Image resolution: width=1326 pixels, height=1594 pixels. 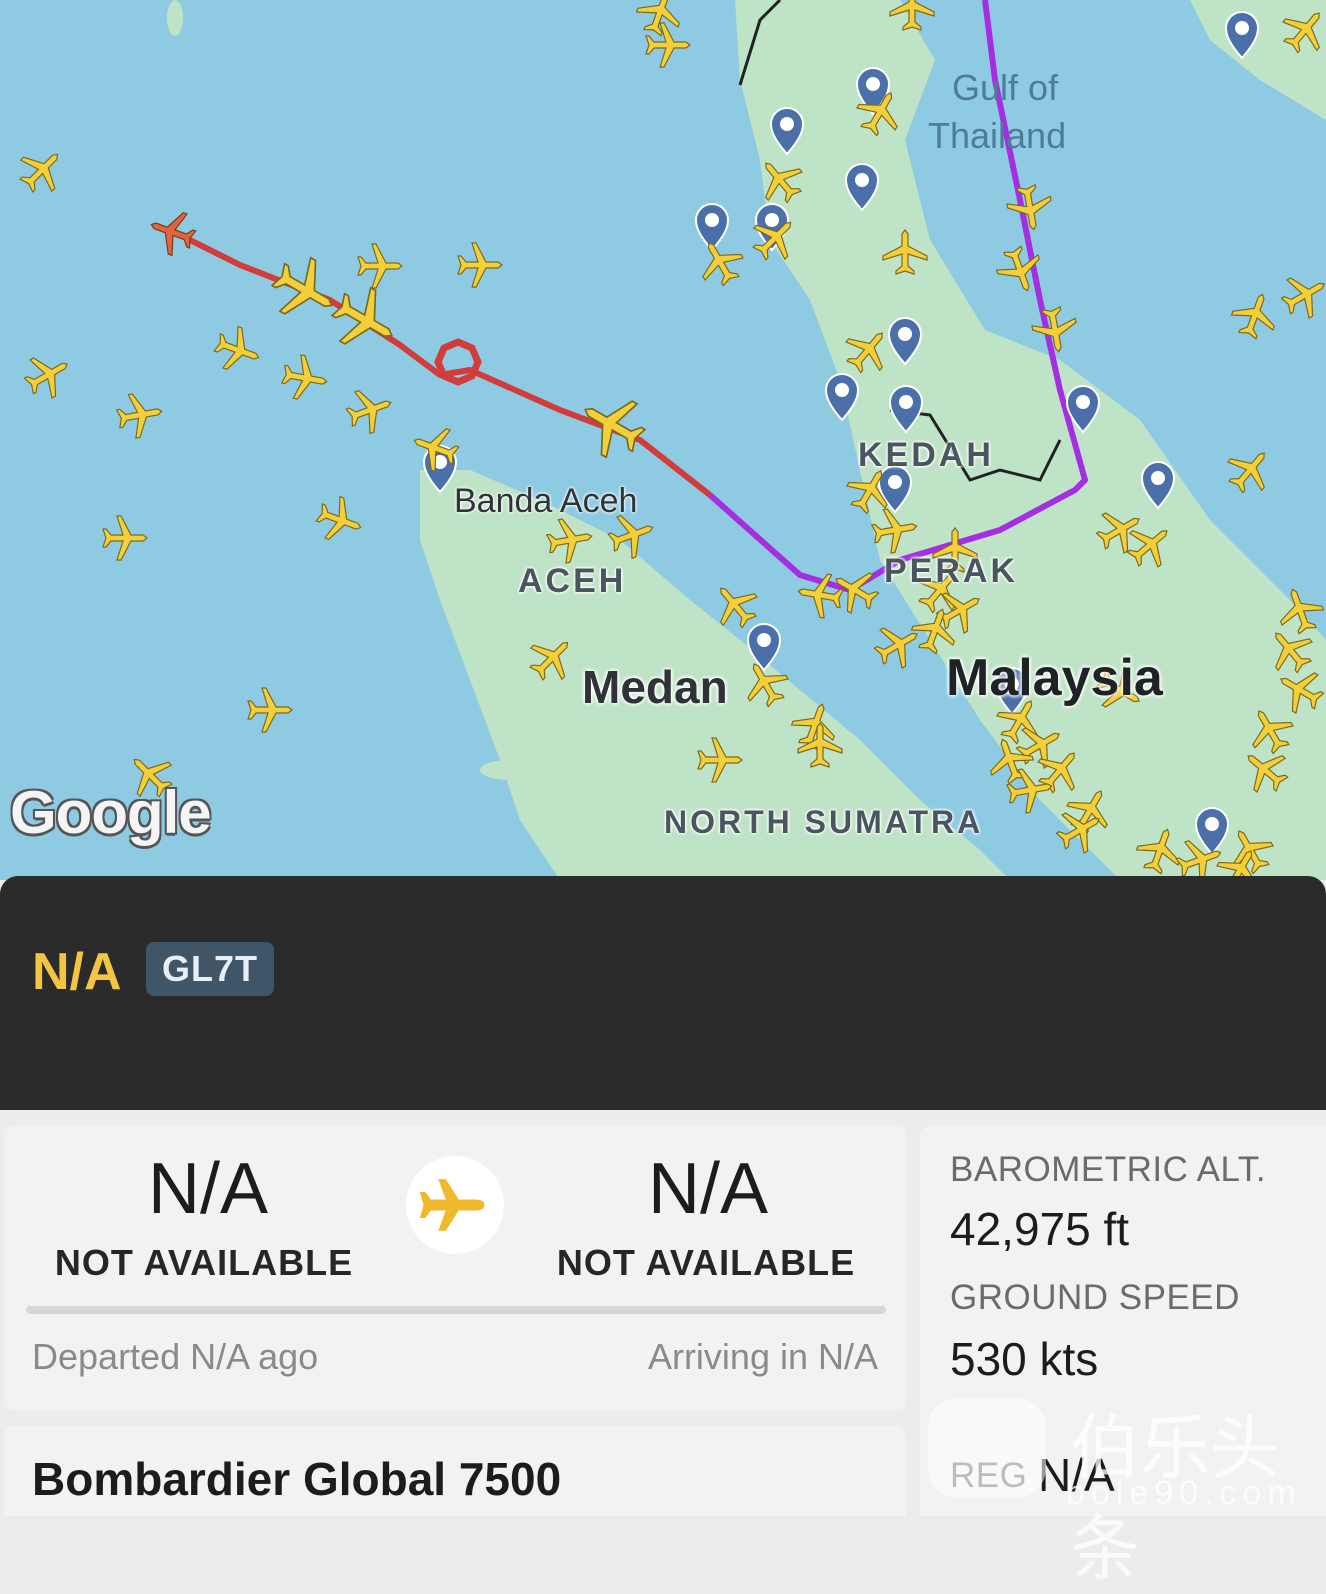 I want to click on gulf-label-line1: Gulf of, so click(x=1005, y=87).